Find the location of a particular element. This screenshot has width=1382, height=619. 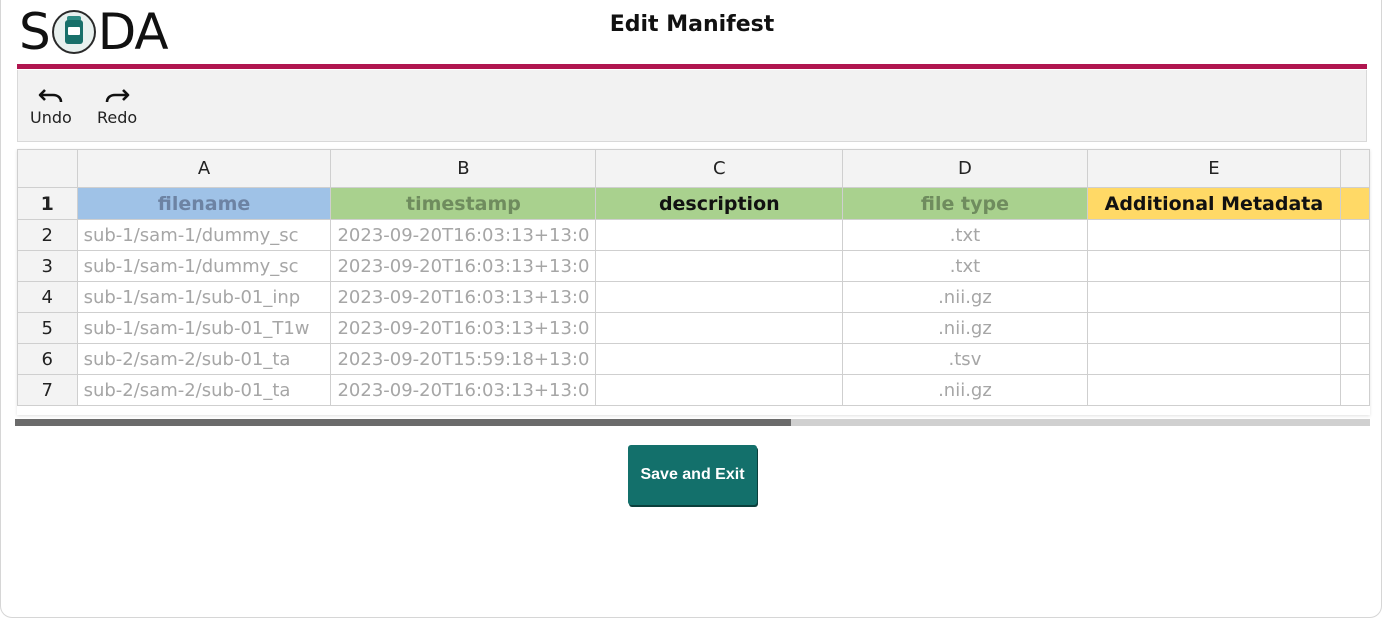

redo-button: Redo is located at coordinates (117, 106).